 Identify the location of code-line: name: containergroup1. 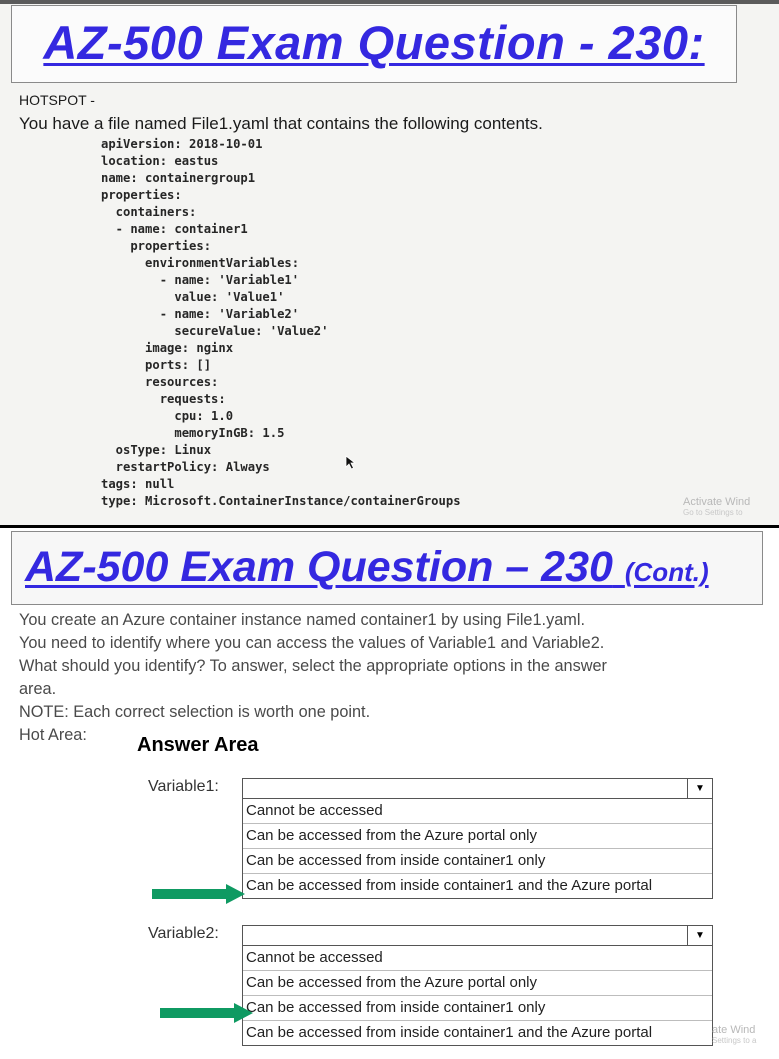
(178, 178).